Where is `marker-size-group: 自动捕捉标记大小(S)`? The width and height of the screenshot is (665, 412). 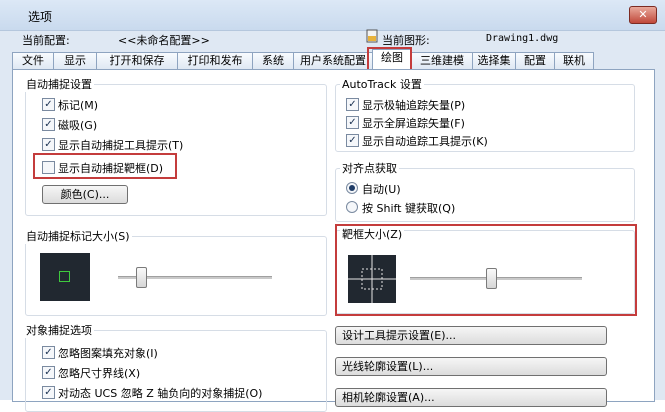 marker-size-group: 自动捕捉标记大小(S) is located at coordinates (175, 272).